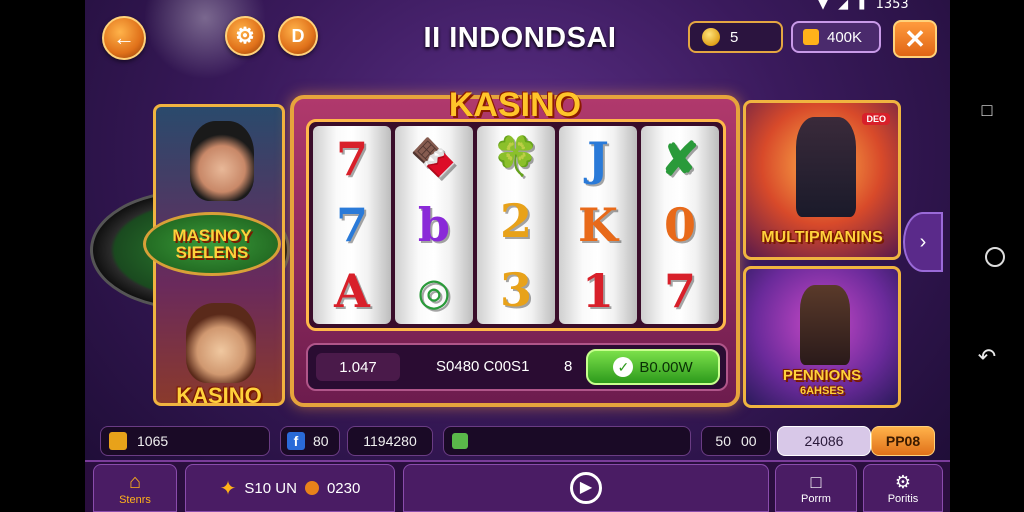 The image size is (1024, 512). I want to click on reel-symbol: K, so click(598, 225).